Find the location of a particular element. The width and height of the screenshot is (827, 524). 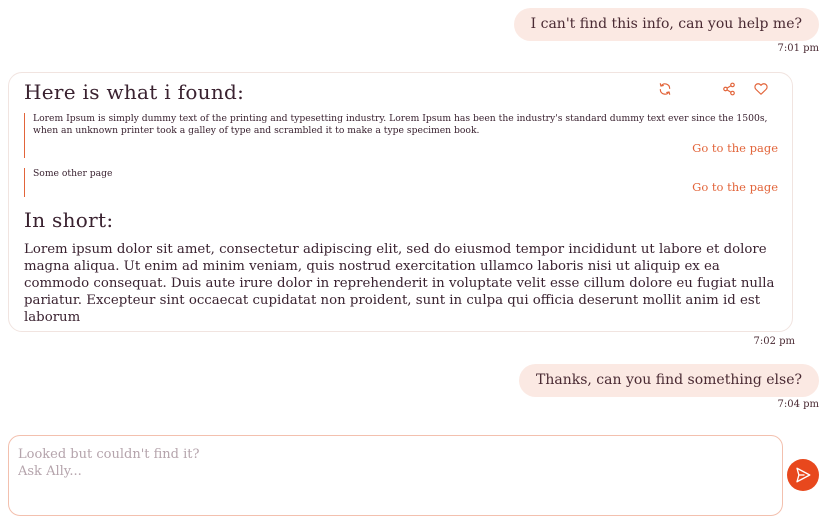

send-button is located at coordinates (803, 475).